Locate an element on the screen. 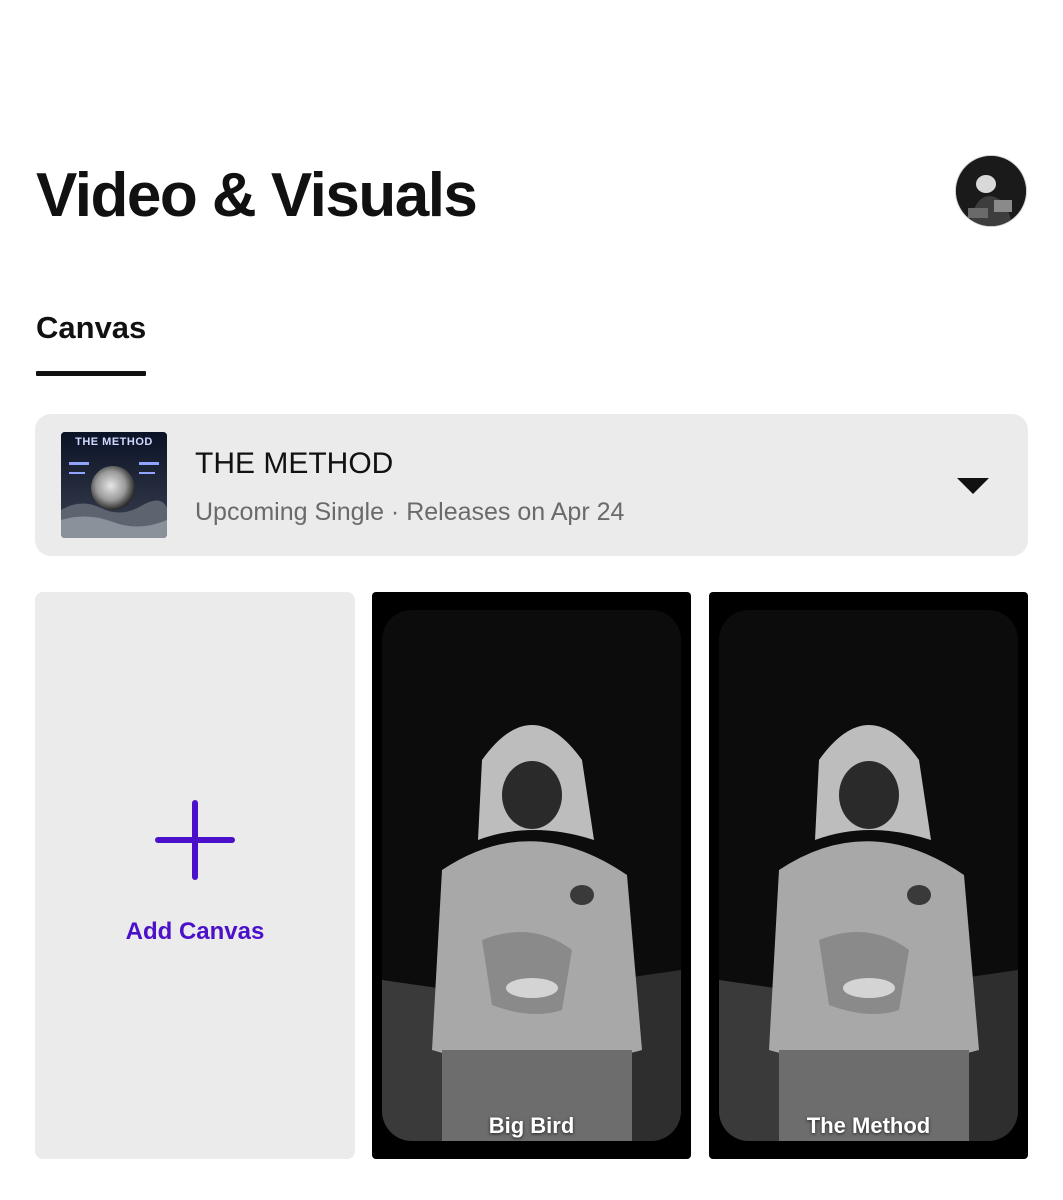  plus-icon is located at coordinates (195, 840).